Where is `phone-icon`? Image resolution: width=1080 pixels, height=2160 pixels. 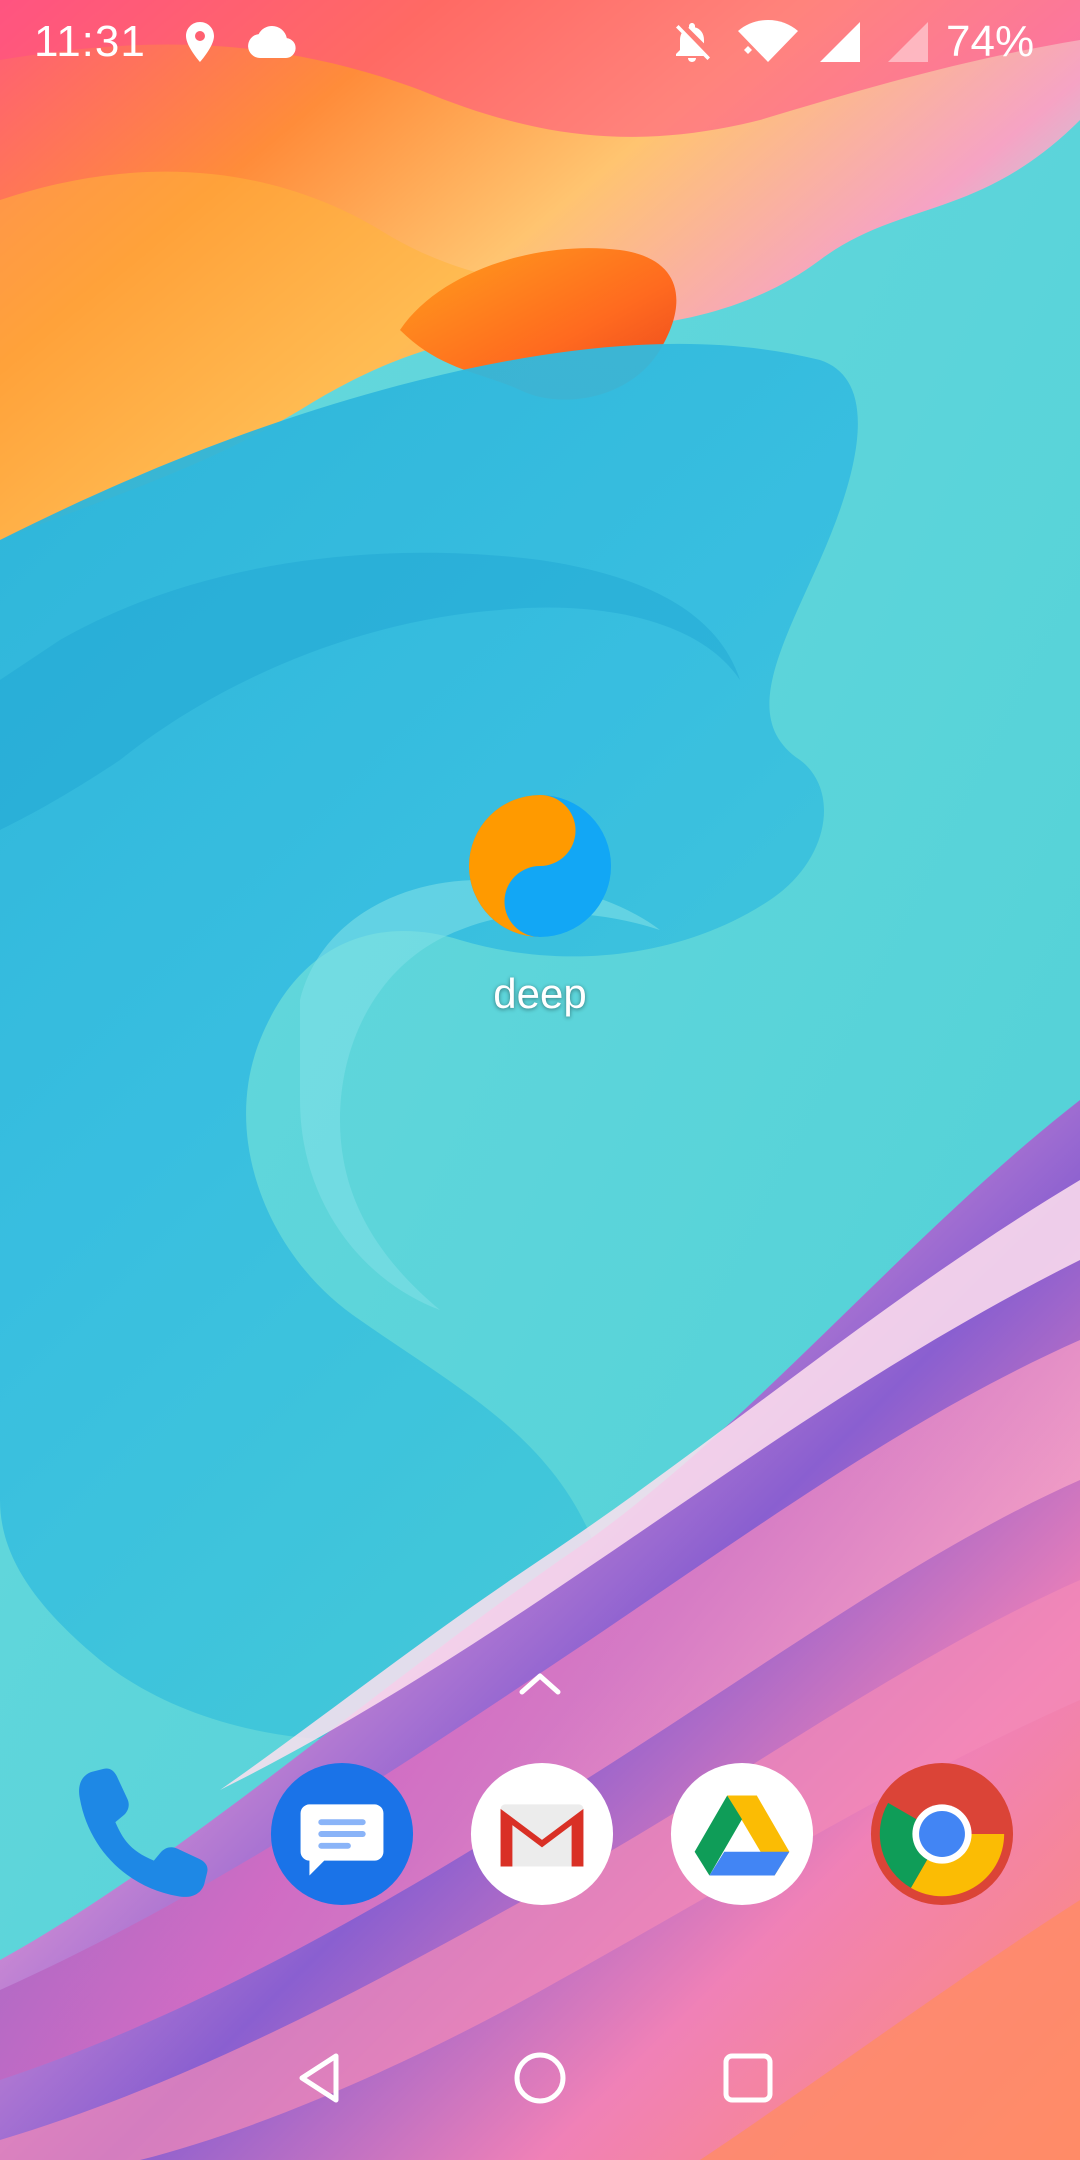
phone-icon is located at coordinates (142, 1834).